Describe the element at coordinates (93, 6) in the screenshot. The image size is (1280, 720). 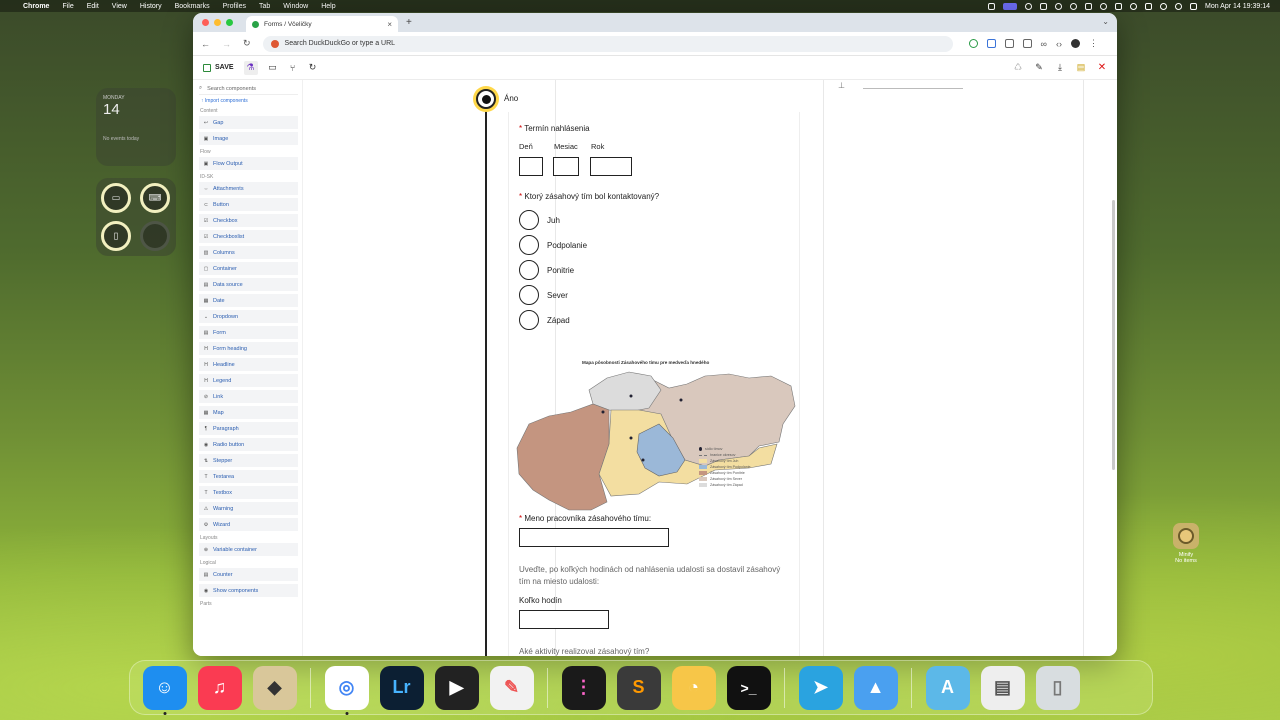
I see `menu-edit: Edit` at that location.